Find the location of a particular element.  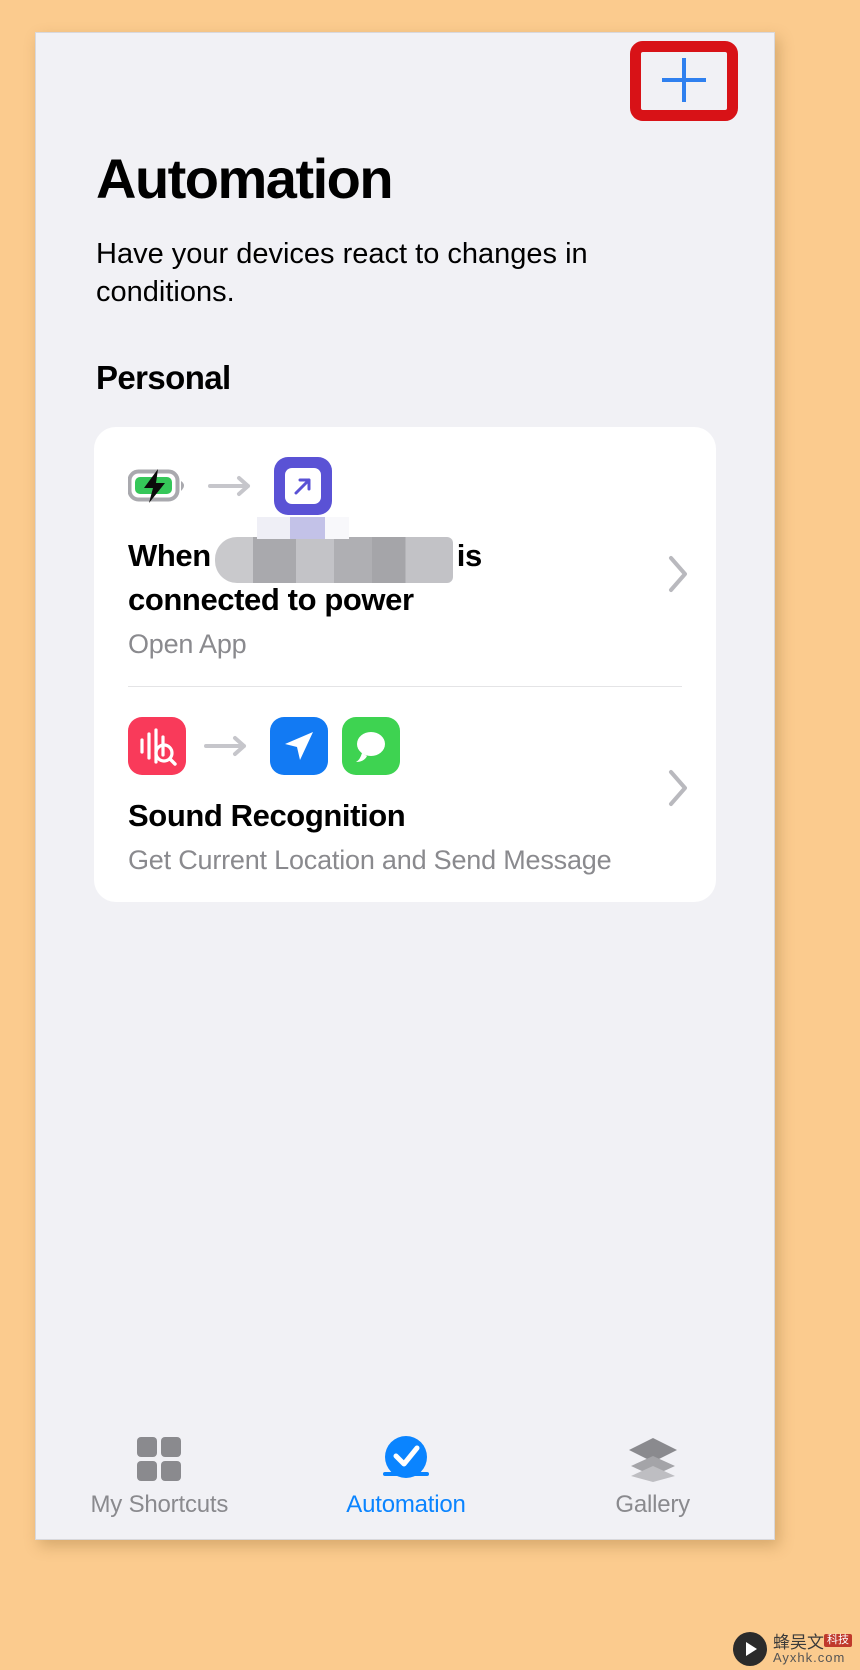

tab-label: Gallery is located at coordinates (652, 1504).